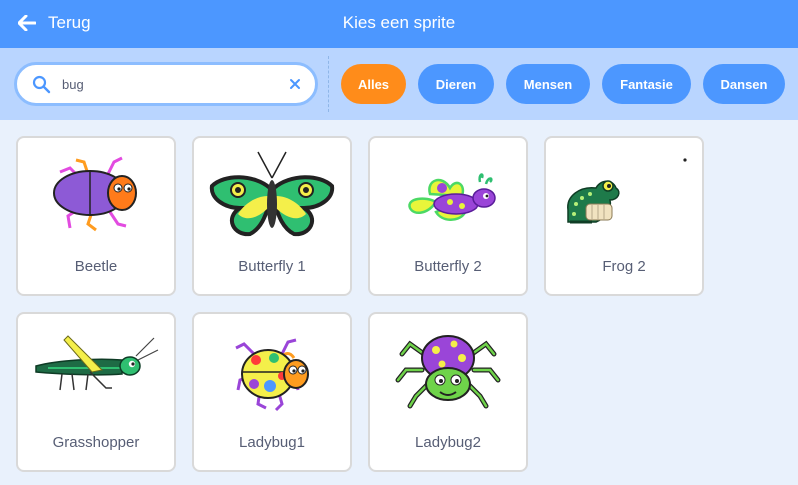 This screenshot has width=798, height=485. I want to click on sprite-card-frog-2: Frog 2, so click(624, 216).